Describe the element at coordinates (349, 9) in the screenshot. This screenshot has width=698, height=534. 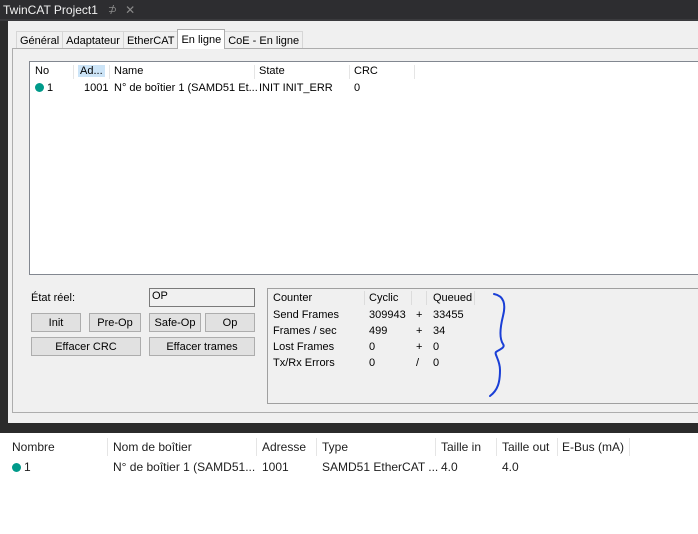
I see `document-tab: TwinCAT Project1 ⊅ ✕` at that location.